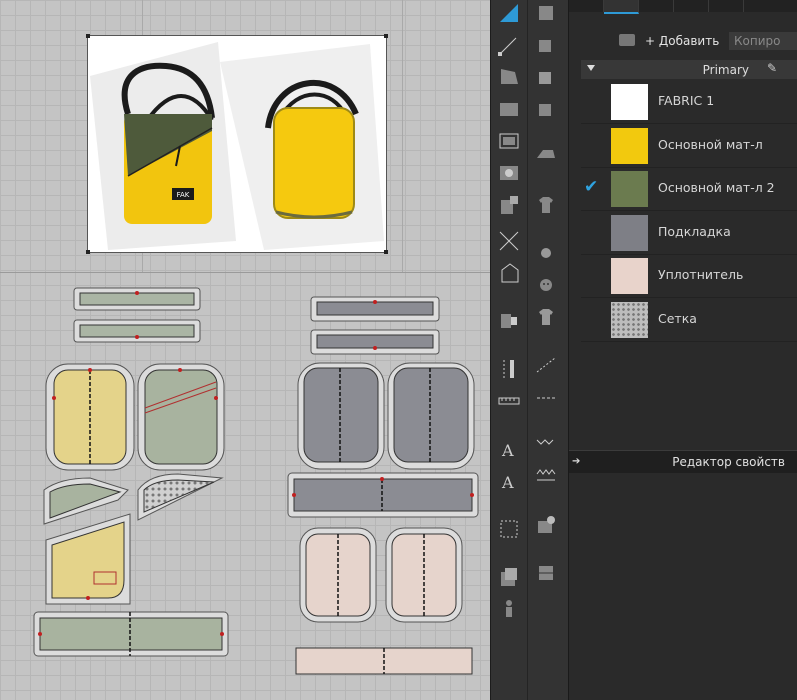  Describe the element at coordinates (509, 141) in the screenshot. I see `internal-rectangle-icon` at that location.